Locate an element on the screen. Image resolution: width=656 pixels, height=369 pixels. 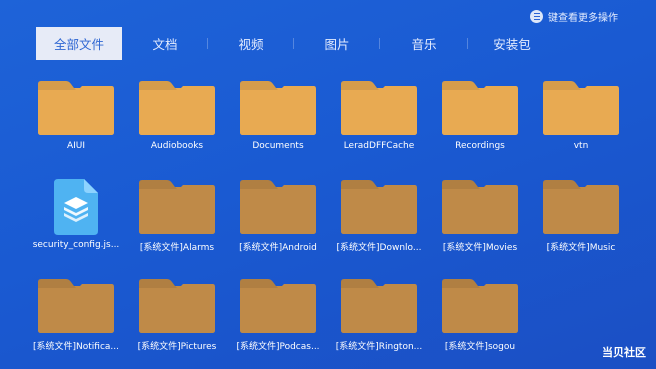
file-name: Audiobooks is located at coordinates (177, 146).